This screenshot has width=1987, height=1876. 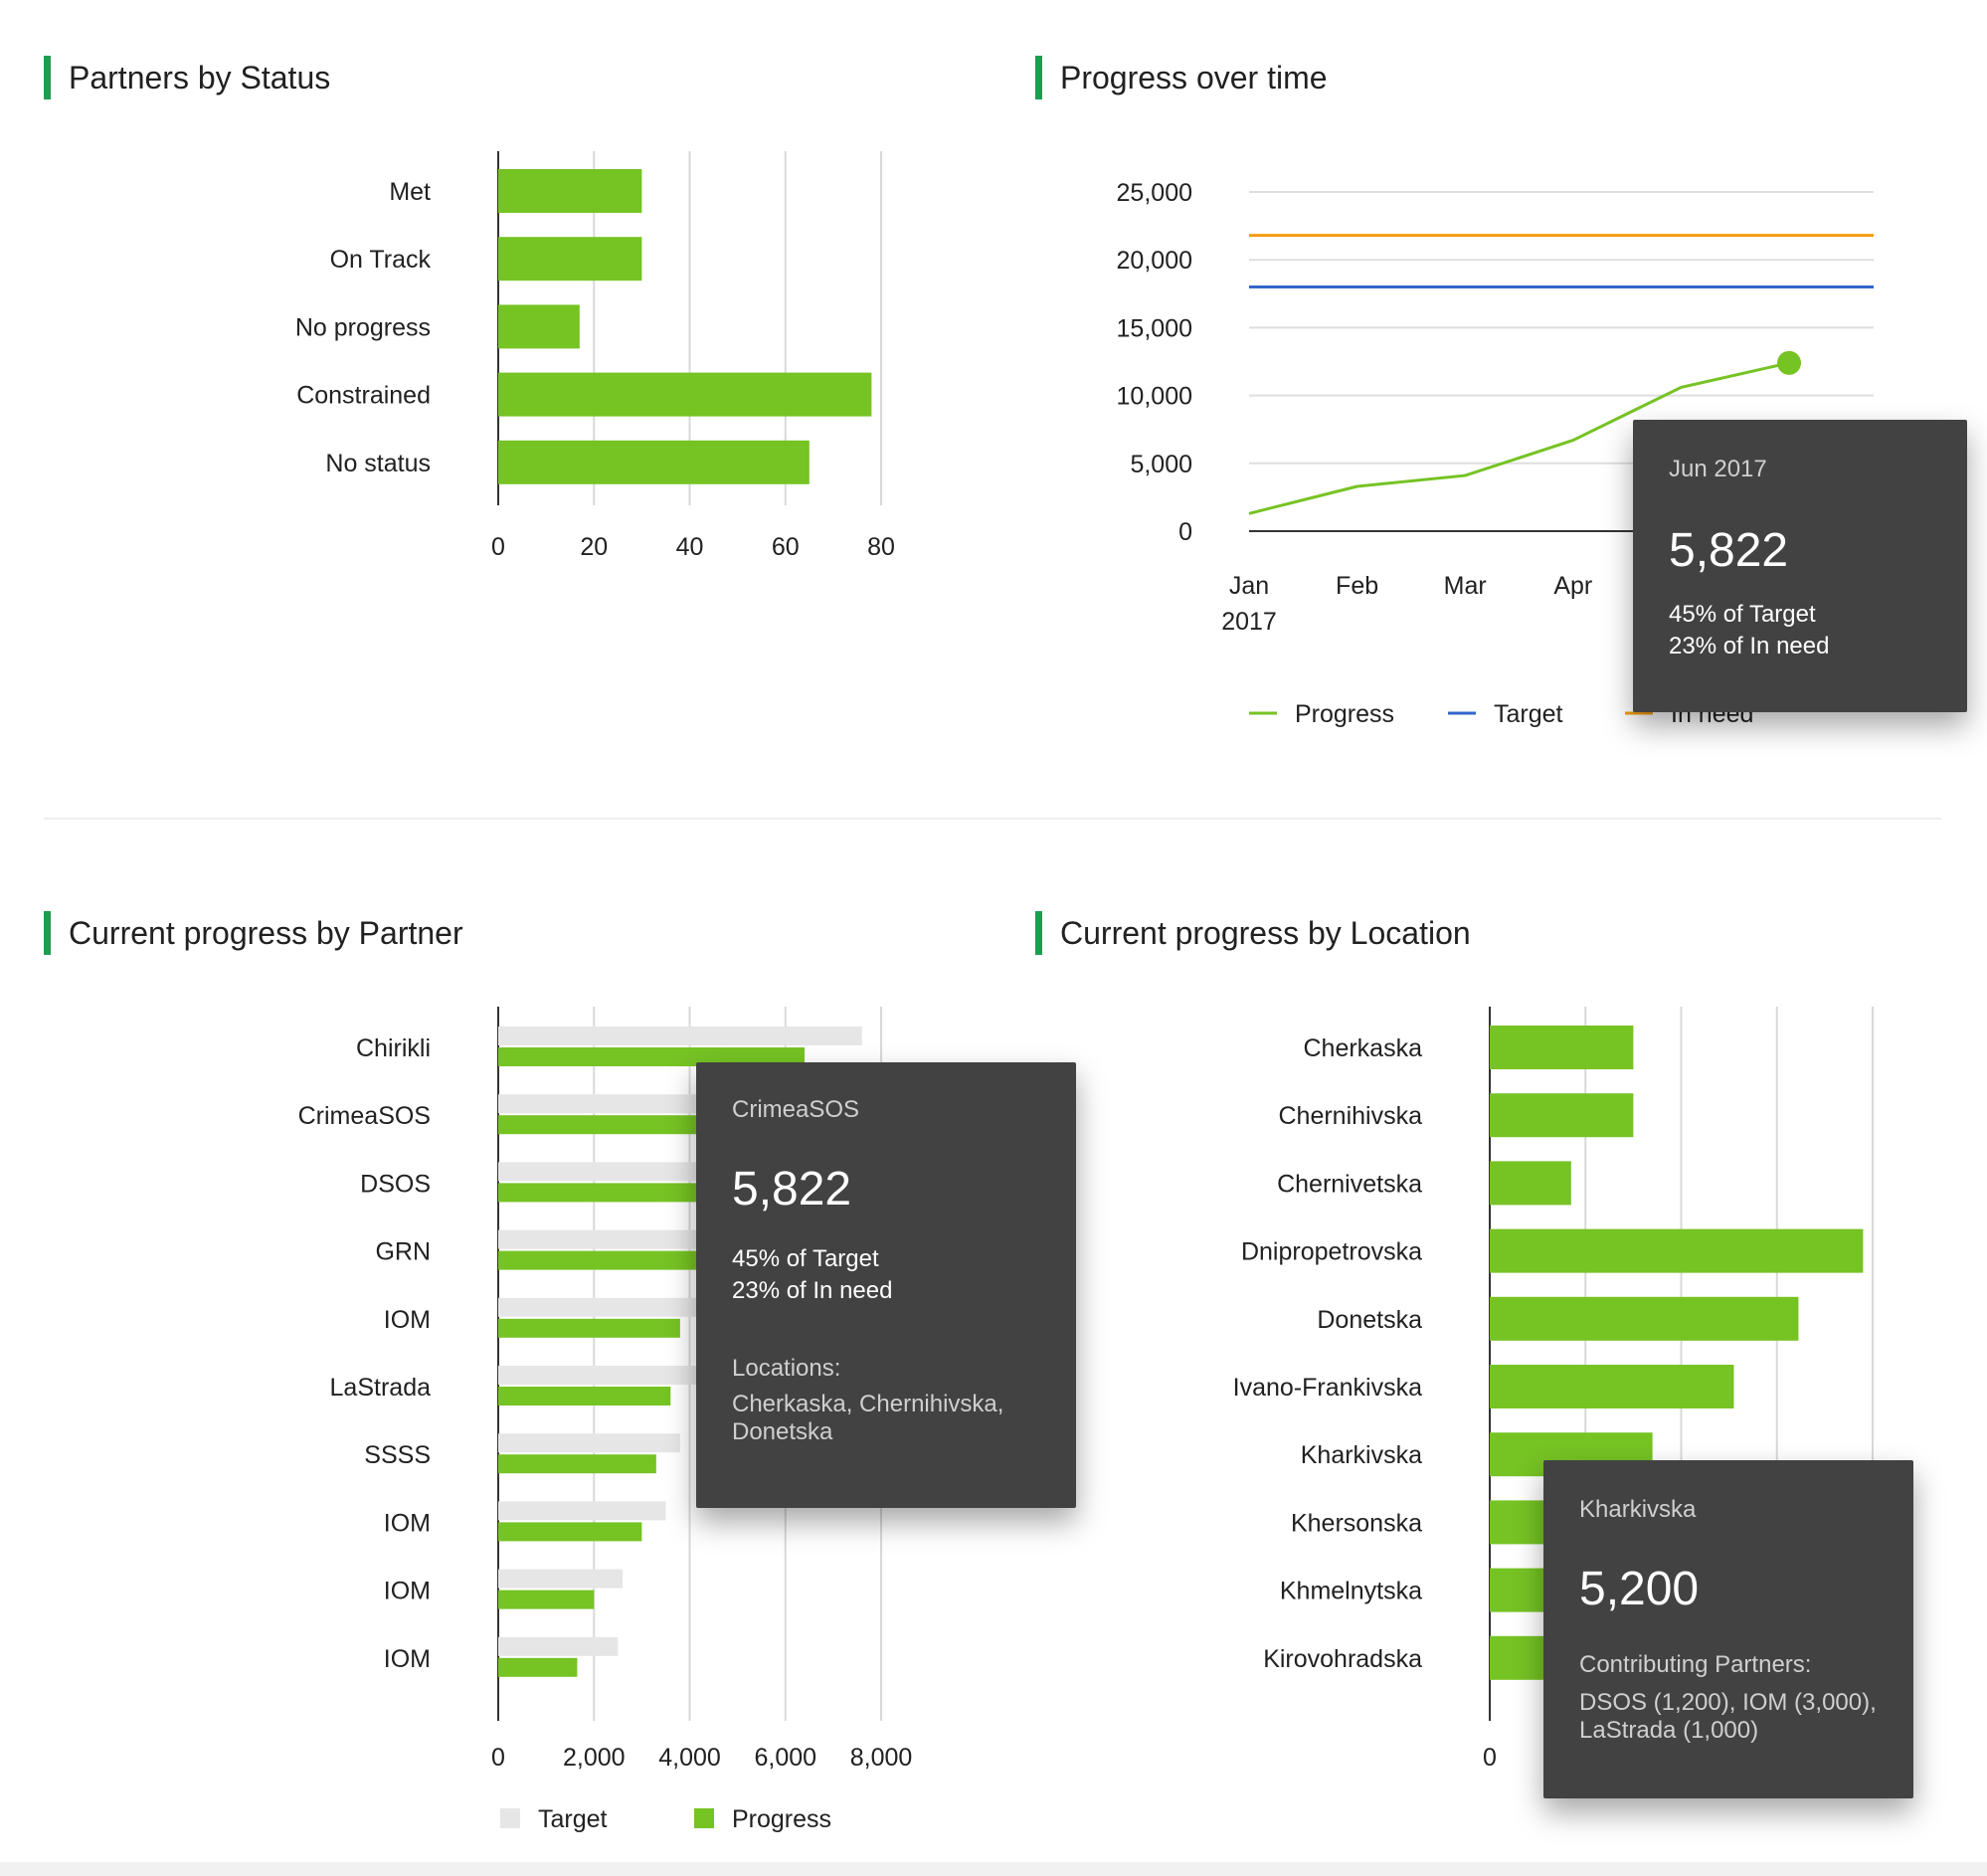 What do you see at coordinates (782, 1431) in the screenshot?
I see `tooltip-locations-line2: Donetska` at bounding box center [782, 1431].